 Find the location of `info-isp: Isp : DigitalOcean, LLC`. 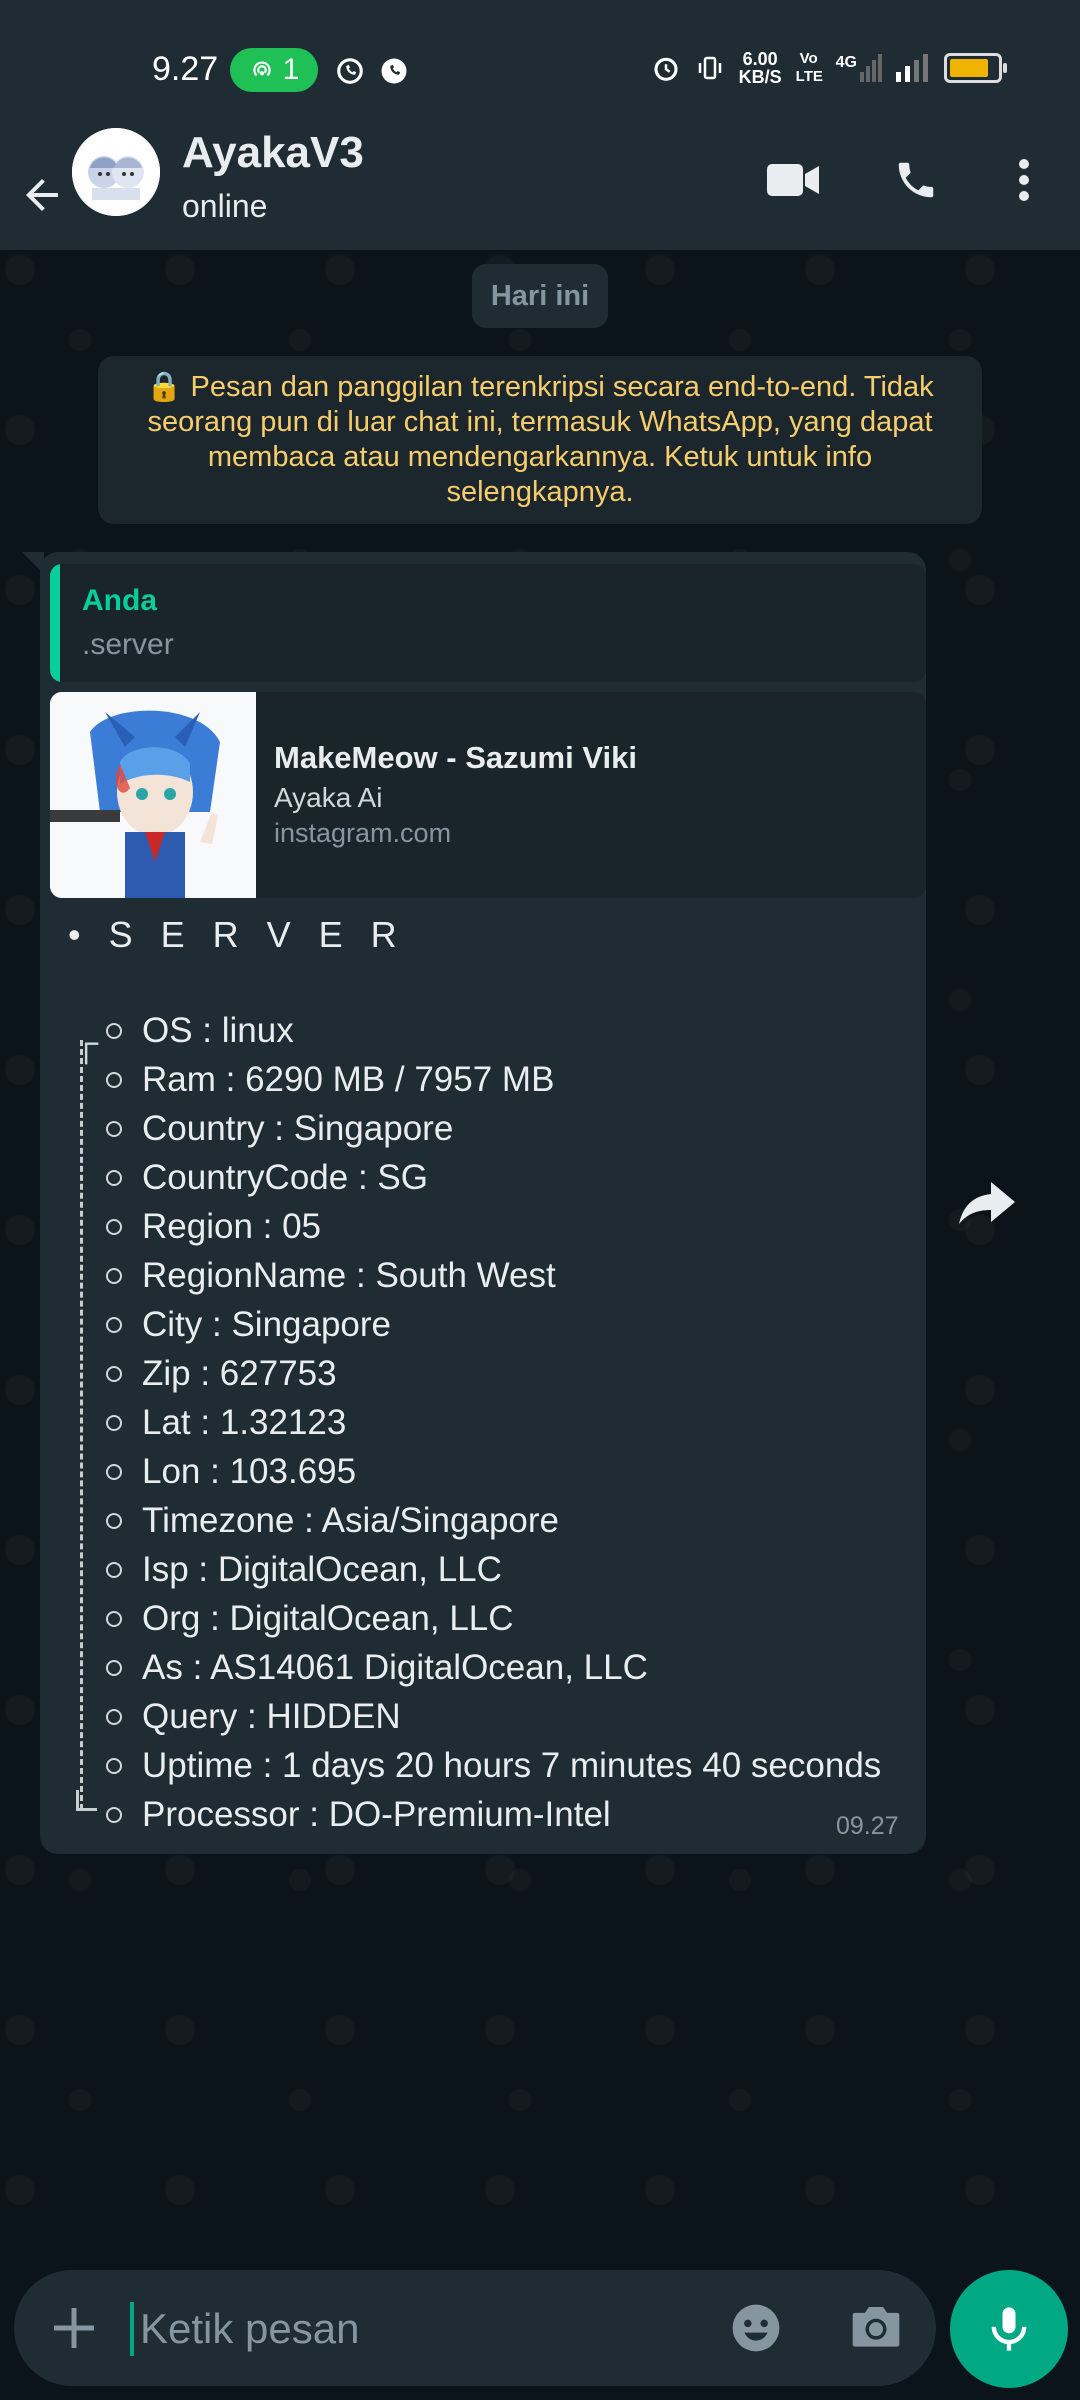

info-isp: Isp : DigitalOcean, LLC is located at coordinates (493, 1569).